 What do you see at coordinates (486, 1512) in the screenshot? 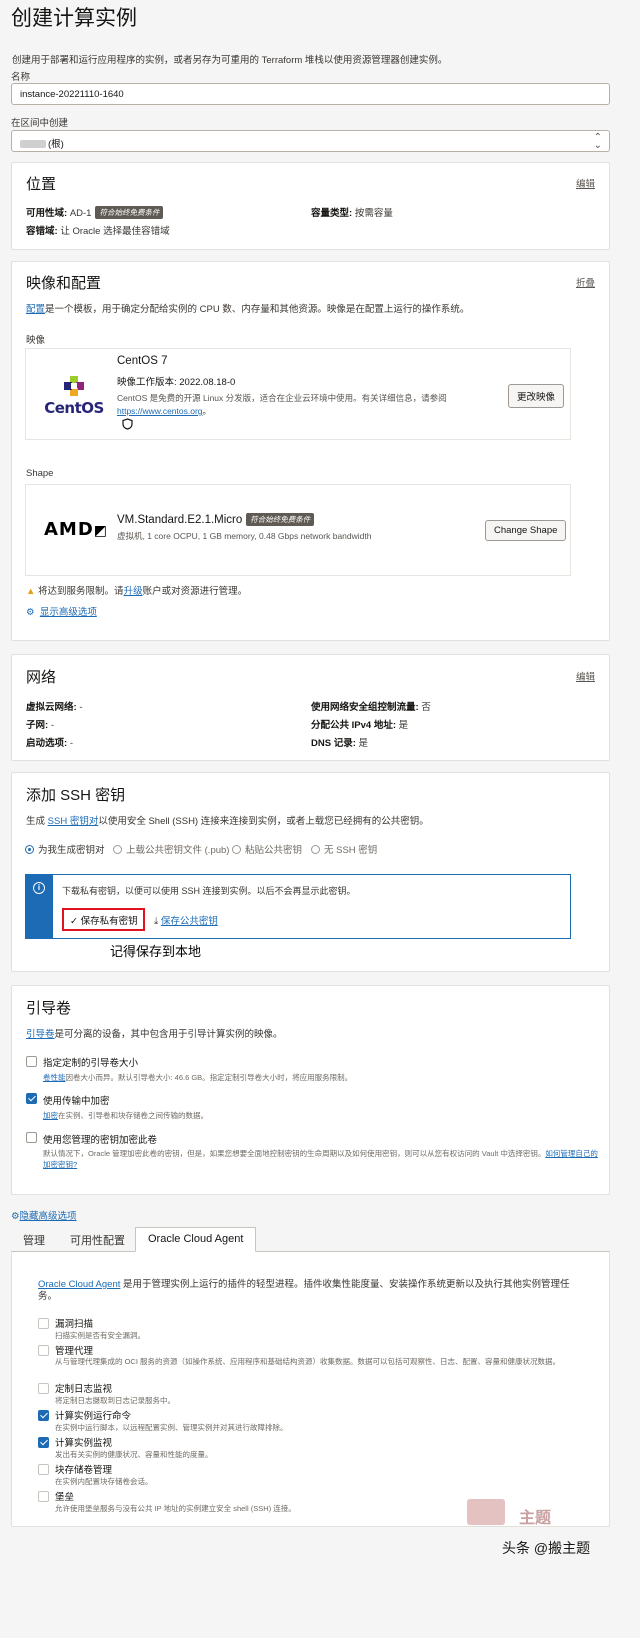
I see `watermark-logo` at bounding box center [486, 1512].